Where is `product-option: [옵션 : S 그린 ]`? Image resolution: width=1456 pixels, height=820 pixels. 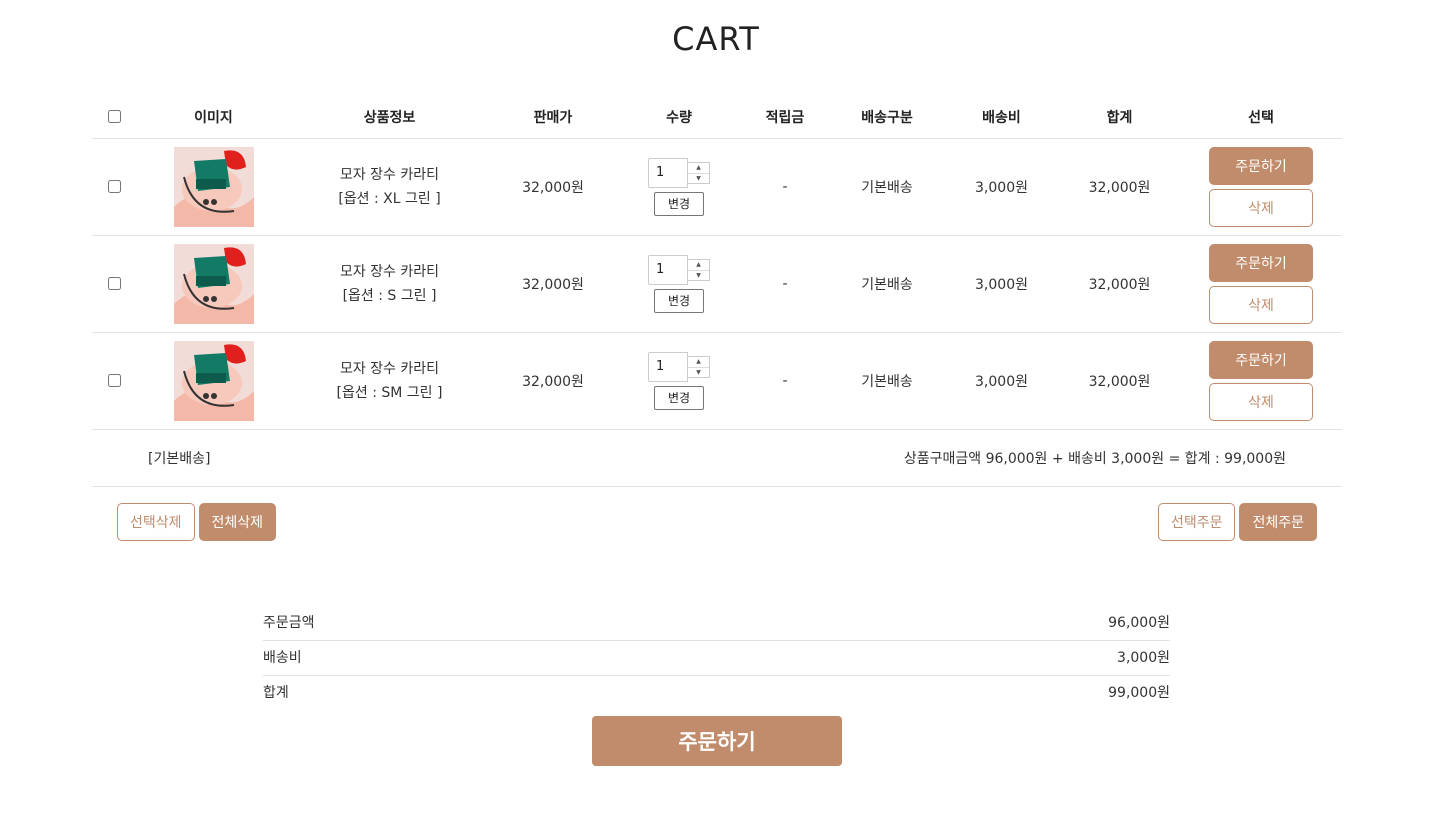
product-option: [옵션 : S 그린 ] is located at coordinates (389, 295).